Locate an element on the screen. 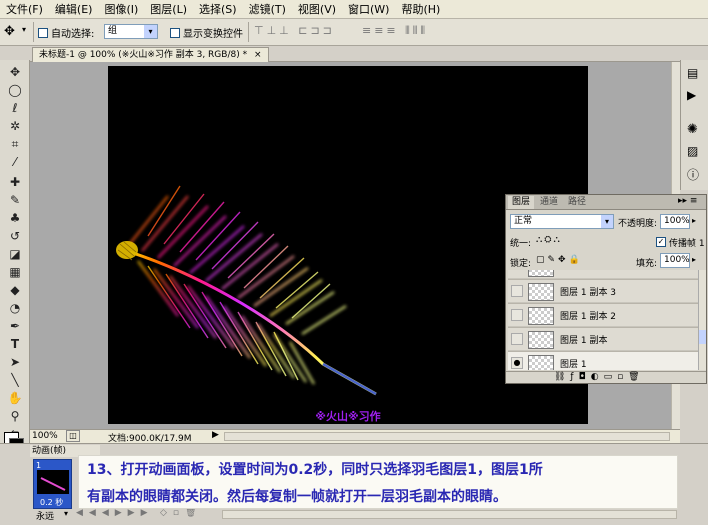  layer-name: 图层 1 is located at coordinates (573, 365).